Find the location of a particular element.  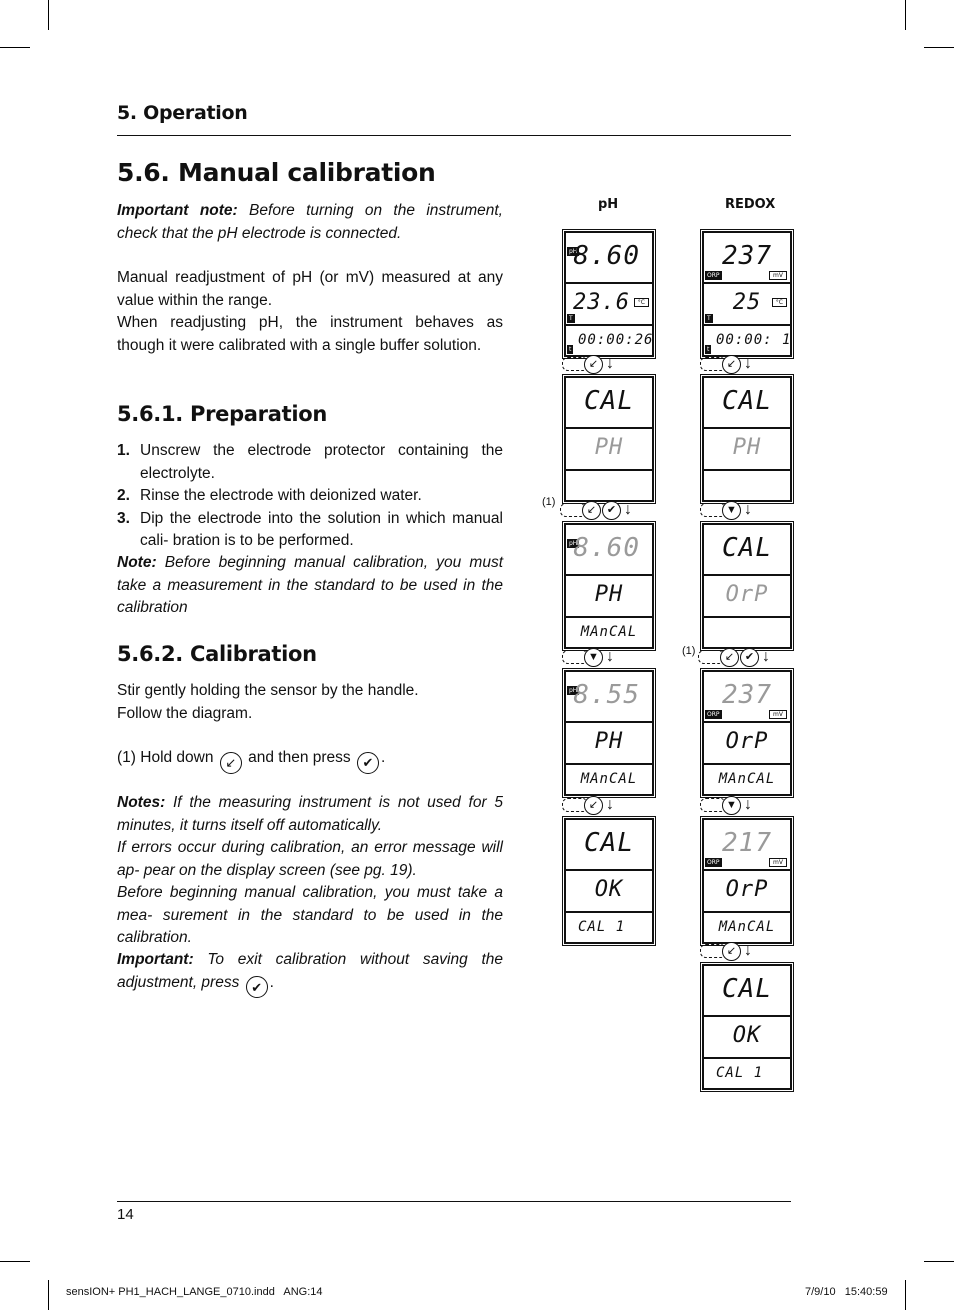

notes-label: Notes: is located at coordinates (141, 802).